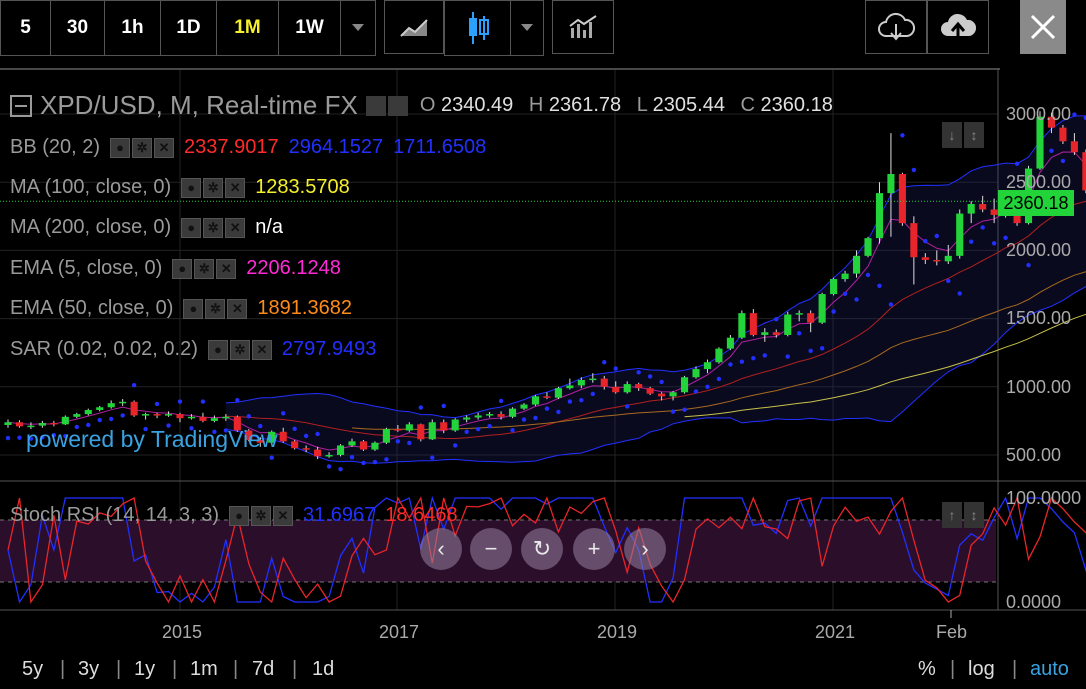 The width and height of the screenshot is (1086, 689). Describe the element at coordinates (358, 28) in the screenshot. I see `interval-dropdown-button` at that location.